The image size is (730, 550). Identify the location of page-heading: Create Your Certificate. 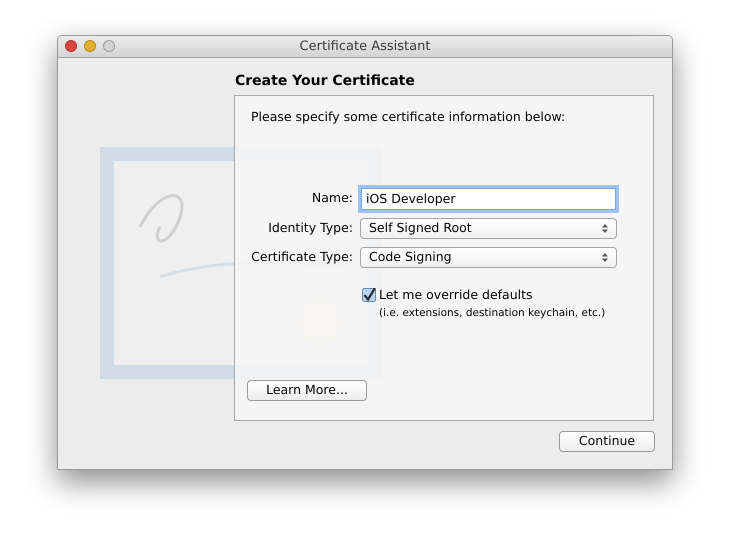
(325, 81).